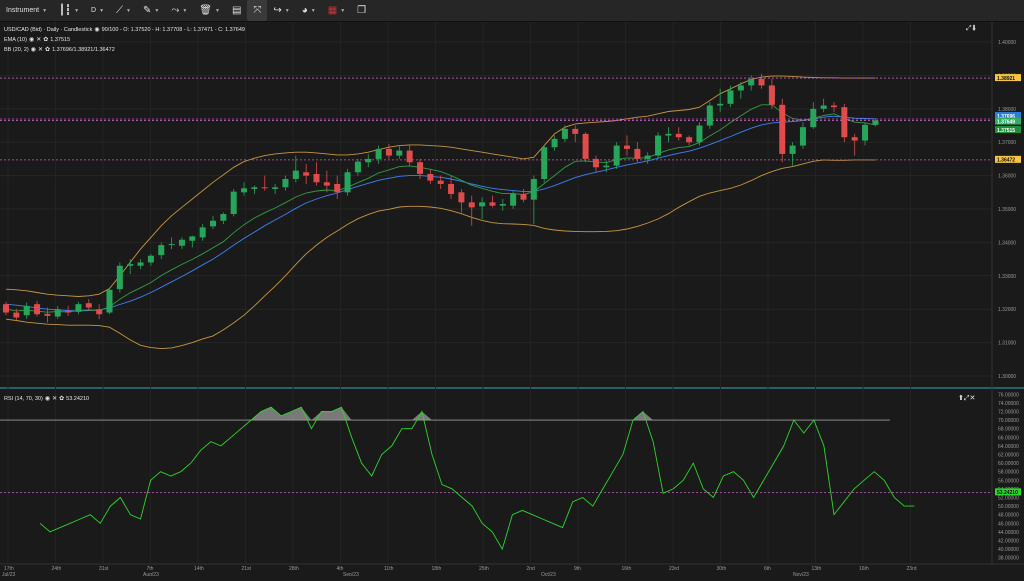 This screenshot has width=1024, height=581. I want to click on time-tick-label: 31st, so click(104, 569).